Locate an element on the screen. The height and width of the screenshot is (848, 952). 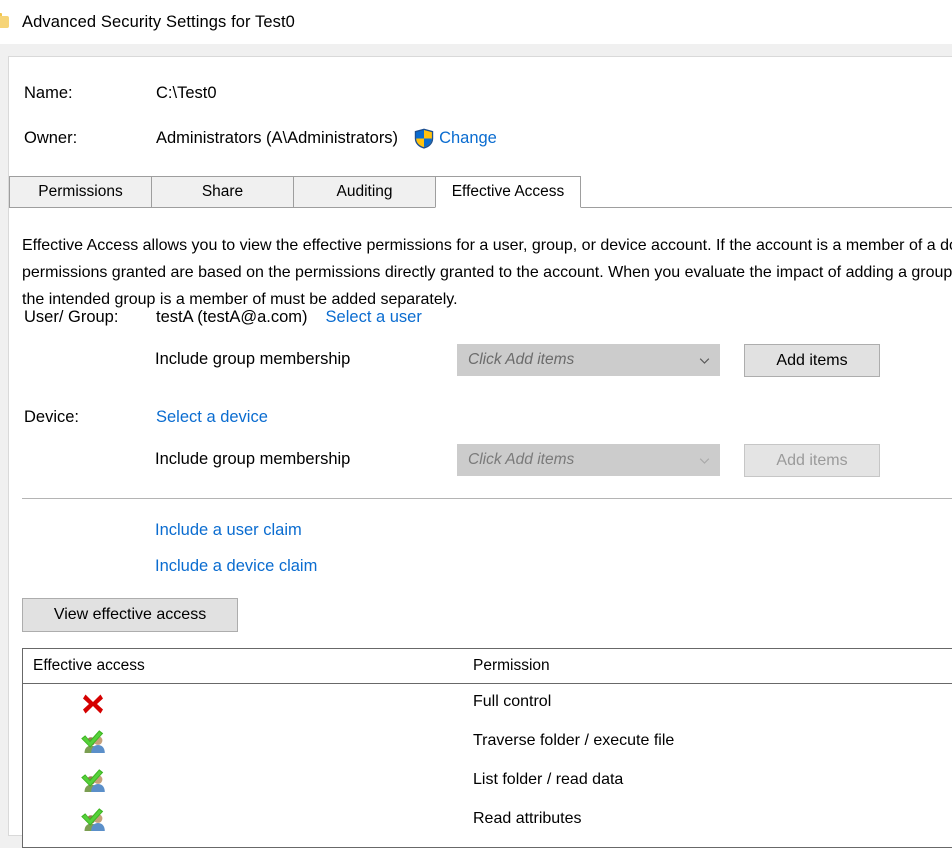
name-value: C:\Test0 is located at coordinates (186, 93).